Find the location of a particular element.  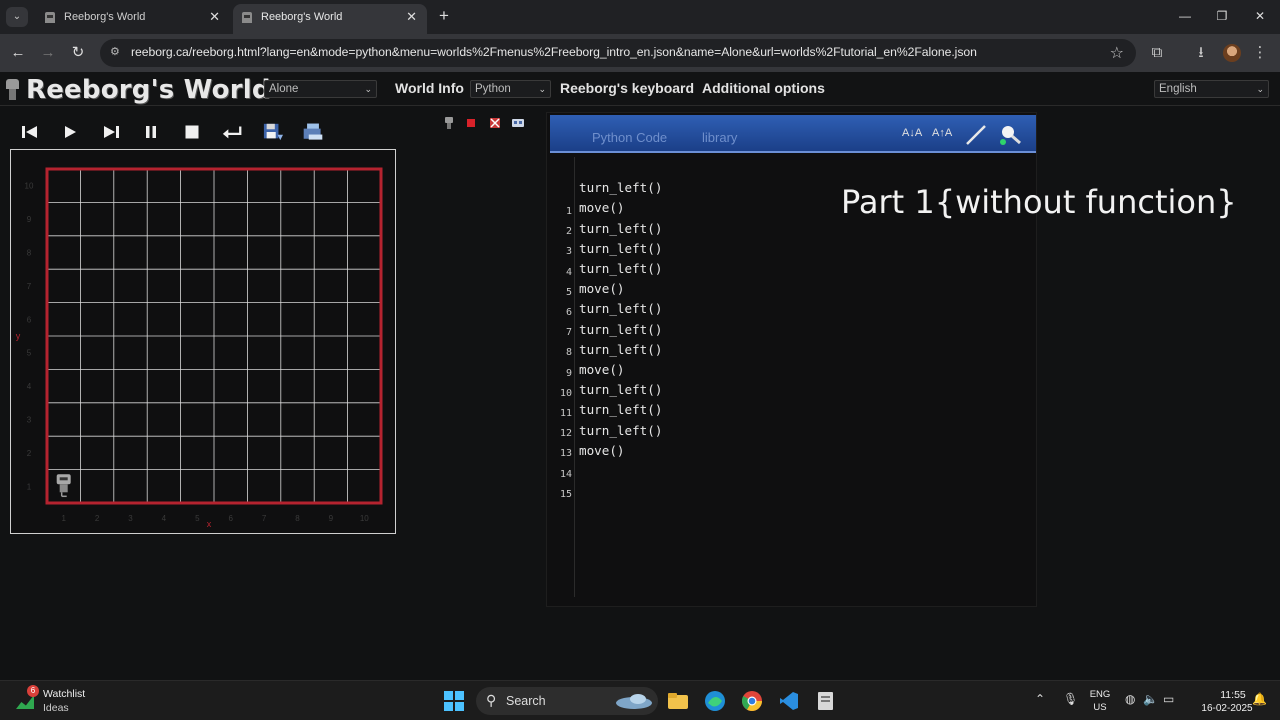

forward-button: → is located at coordinates (48, 53).